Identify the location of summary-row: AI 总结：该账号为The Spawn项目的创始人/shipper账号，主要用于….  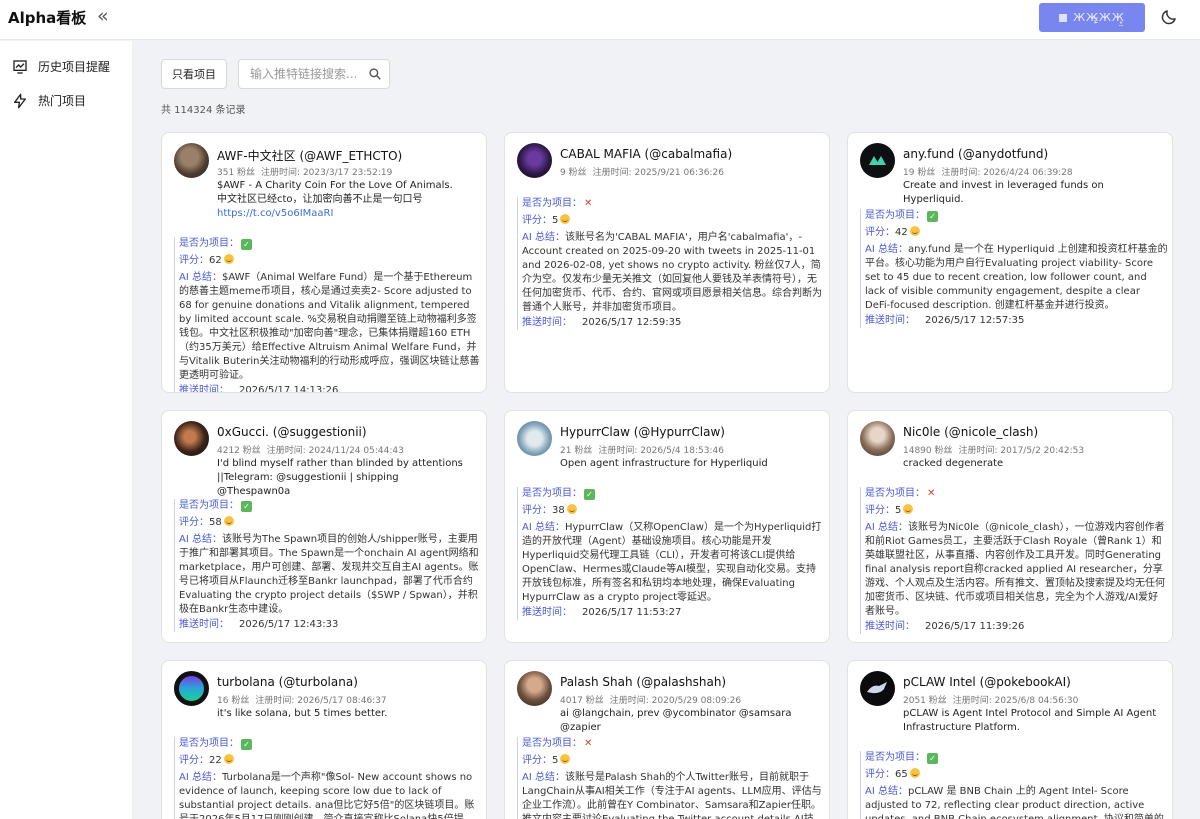
(330, 575).